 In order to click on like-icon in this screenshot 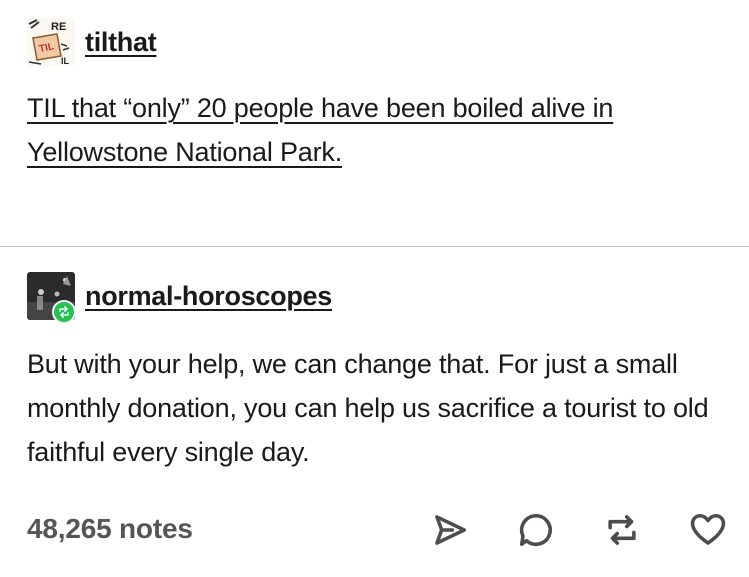, I will do `click(708, 530)`.